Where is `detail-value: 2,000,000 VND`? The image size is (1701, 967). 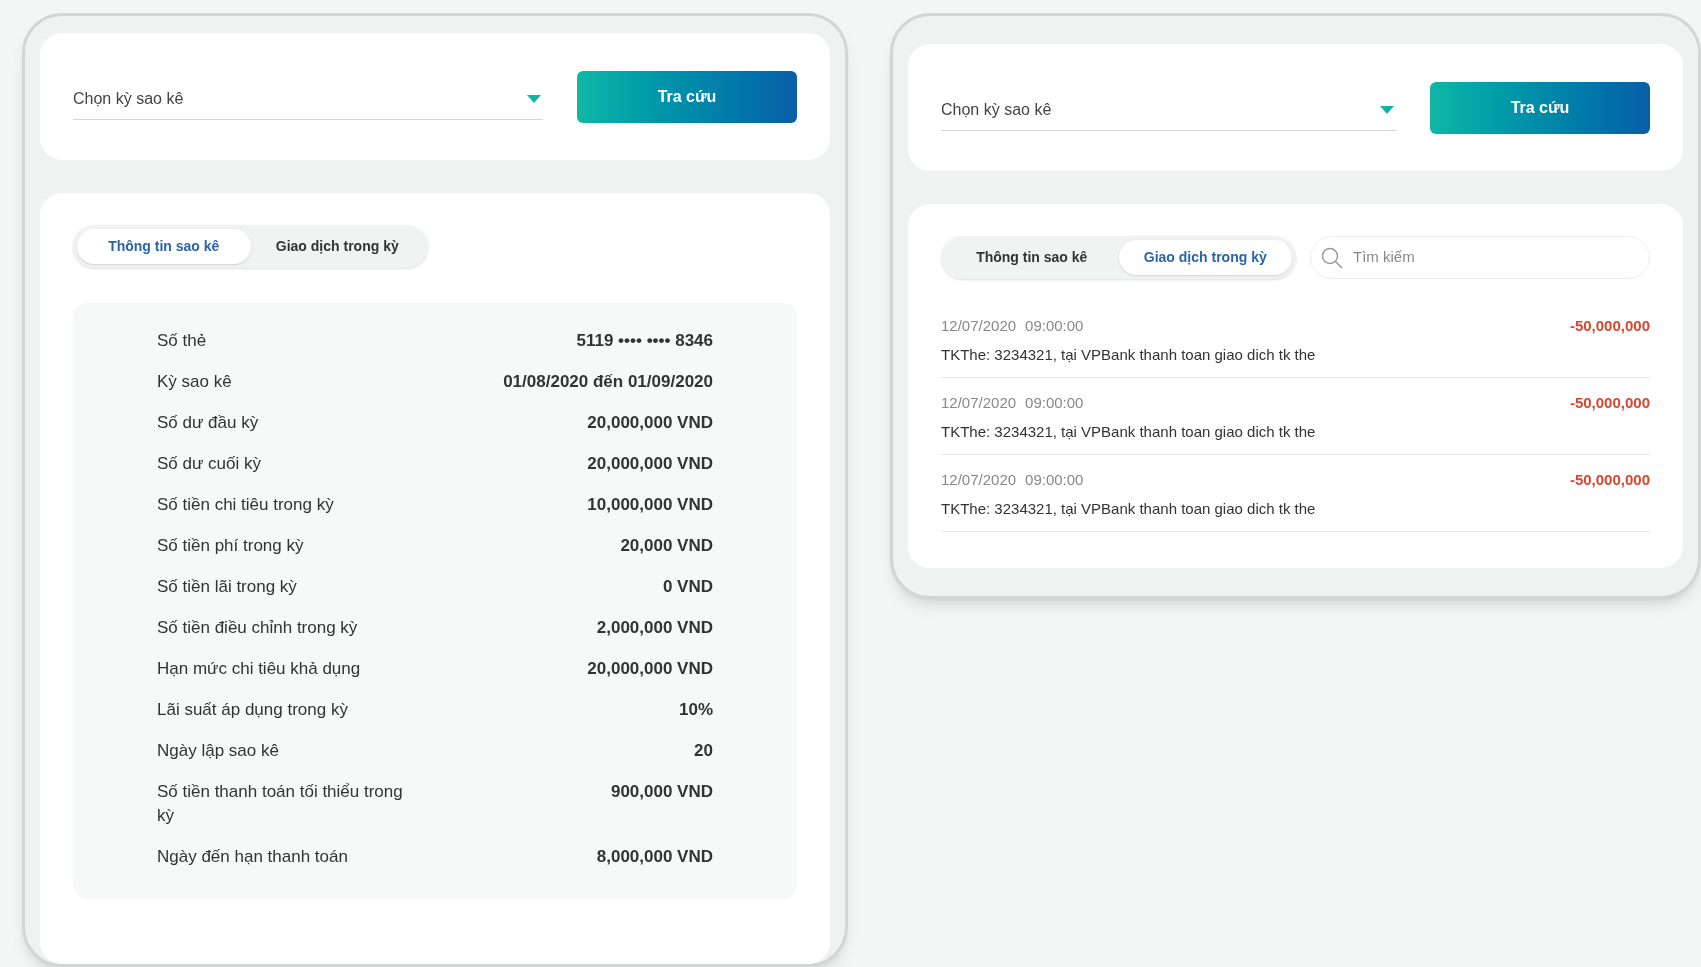 detail-value: 2,000,000 VND is located at coordinates (654, 628).